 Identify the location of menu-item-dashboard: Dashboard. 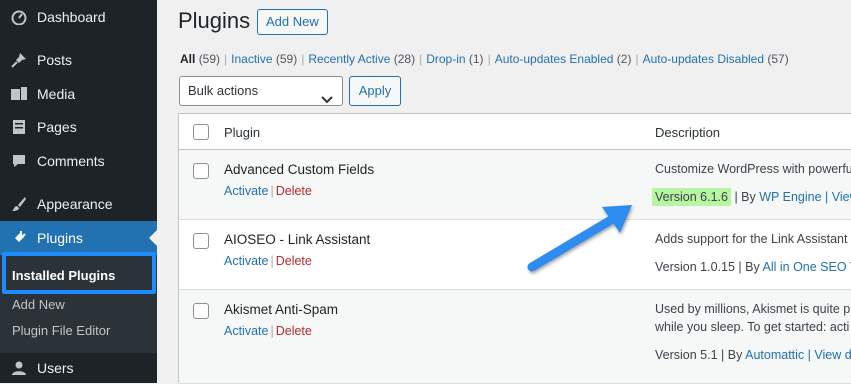
(78, 17).